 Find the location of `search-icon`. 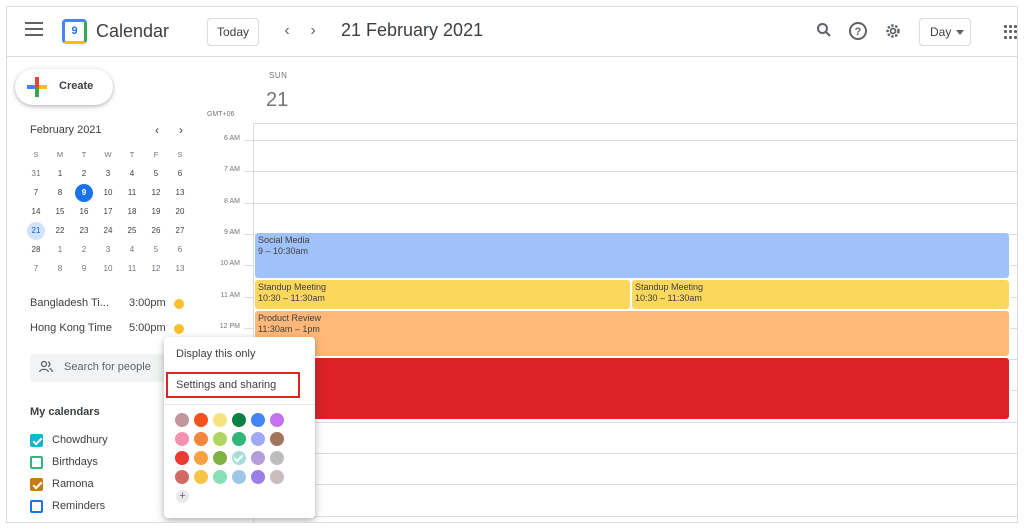

search-icon is located at coordinates (824, 32).